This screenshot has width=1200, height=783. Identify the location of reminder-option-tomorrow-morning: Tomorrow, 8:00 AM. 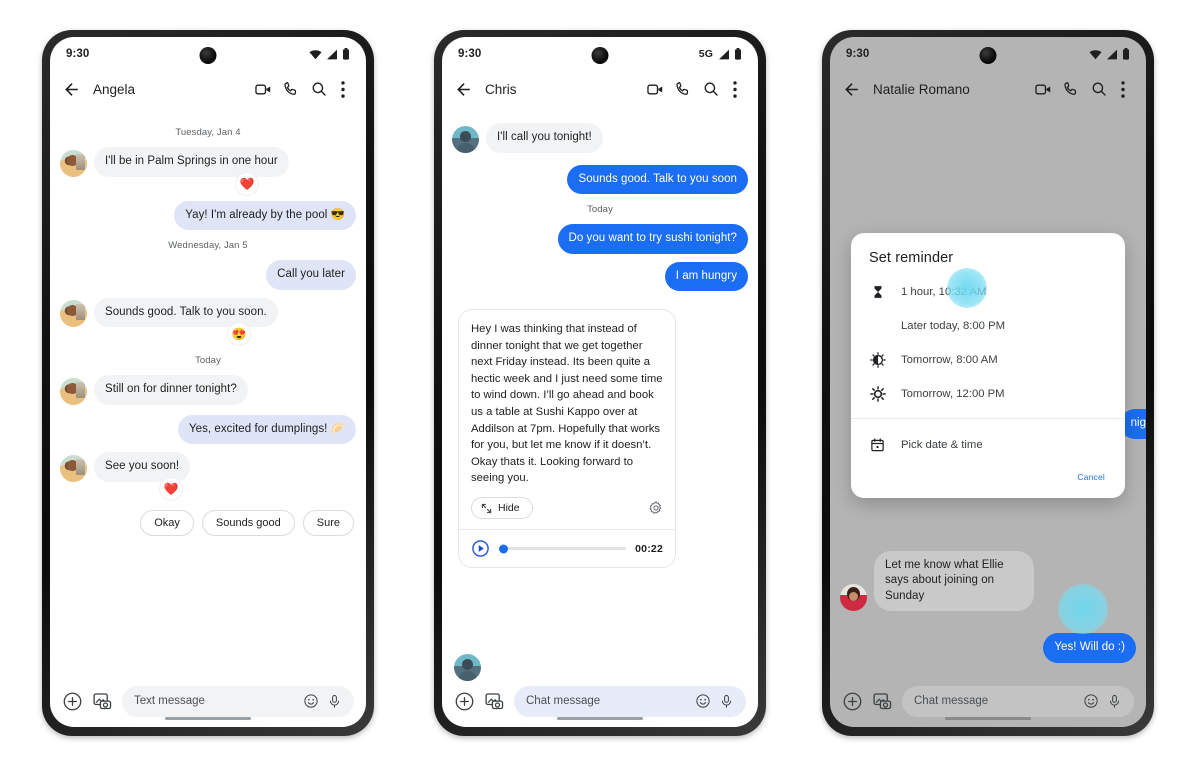
(988, 360).